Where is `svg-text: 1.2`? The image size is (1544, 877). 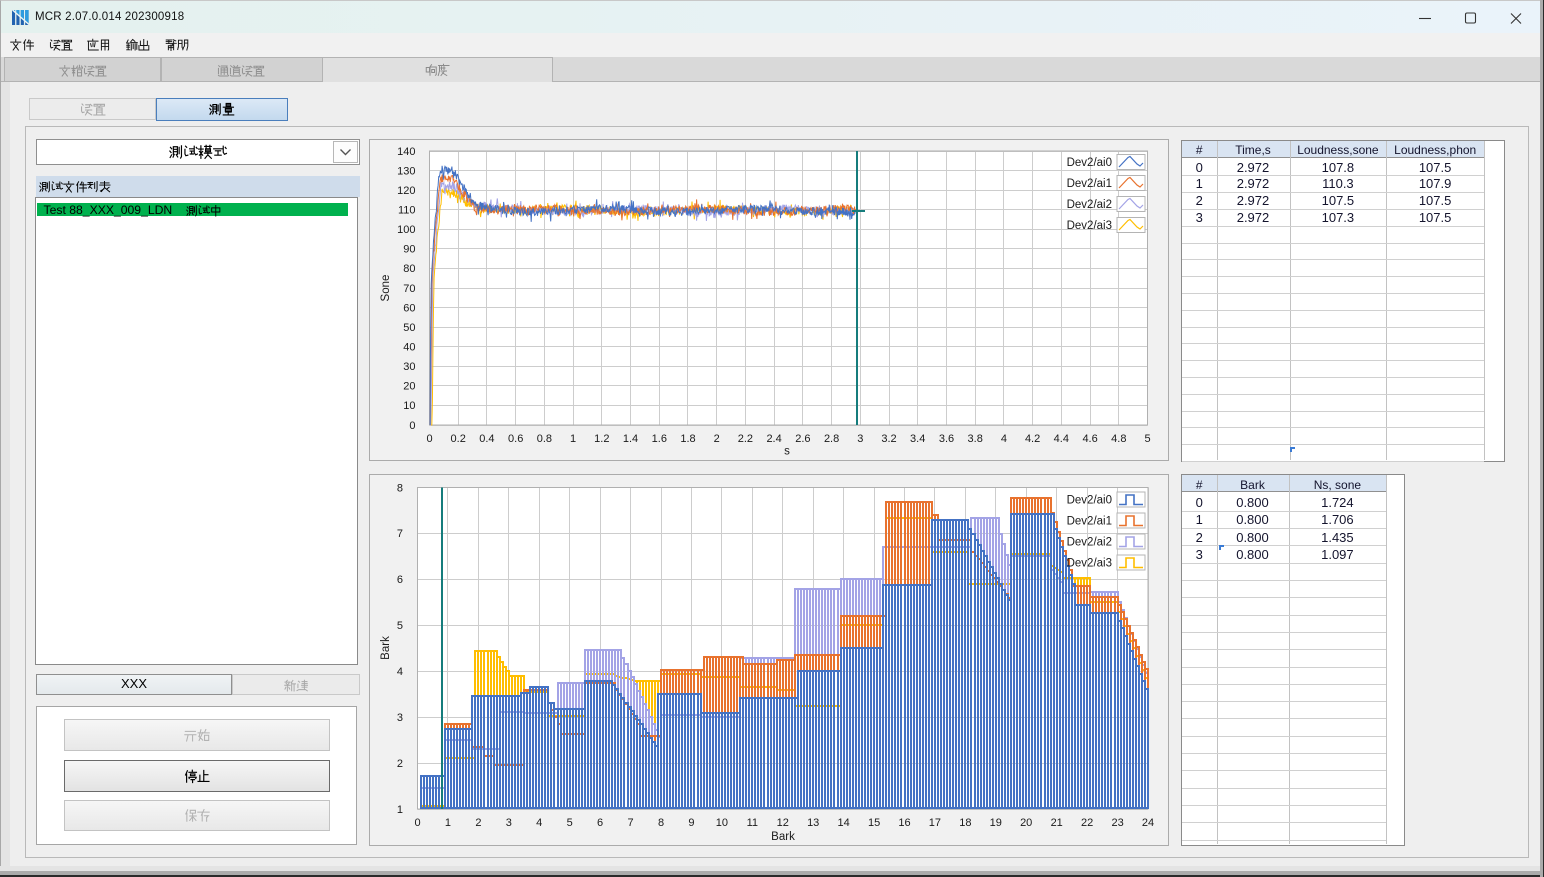
svg-text: 1.2 is located at coordinates (601, 439).